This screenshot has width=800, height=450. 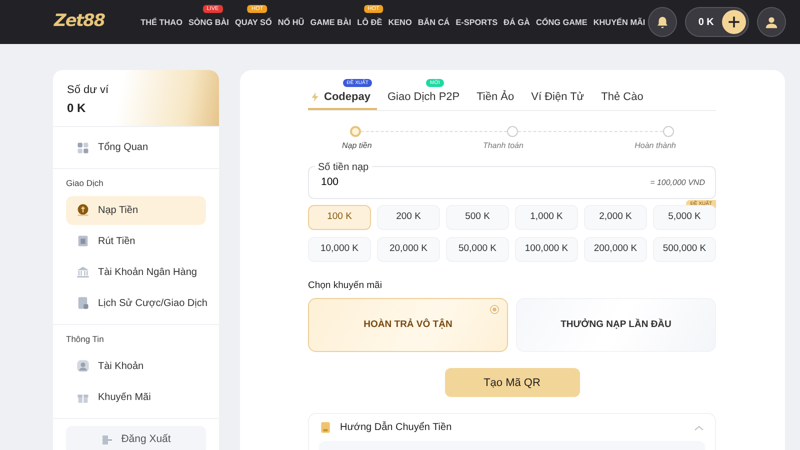 I want to click on field-label: Số tiền nạp, so click(x=343, y=167).